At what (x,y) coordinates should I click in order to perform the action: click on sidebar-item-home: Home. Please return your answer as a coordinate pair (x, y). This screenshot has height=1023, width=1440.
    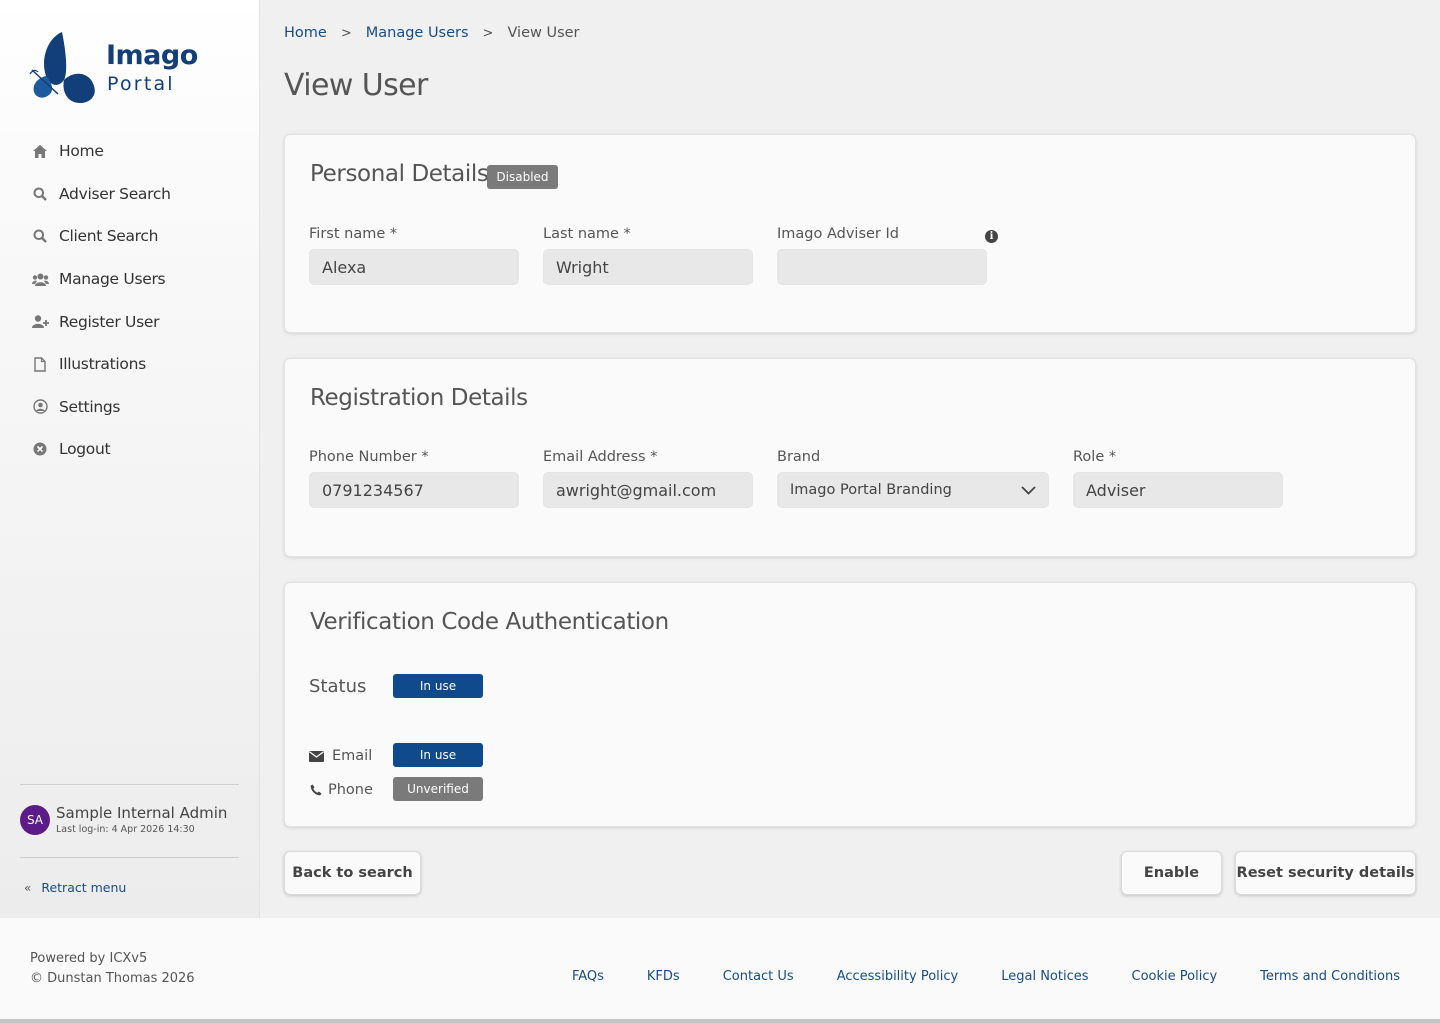
    Looking at the image, I should click on (130, 151).